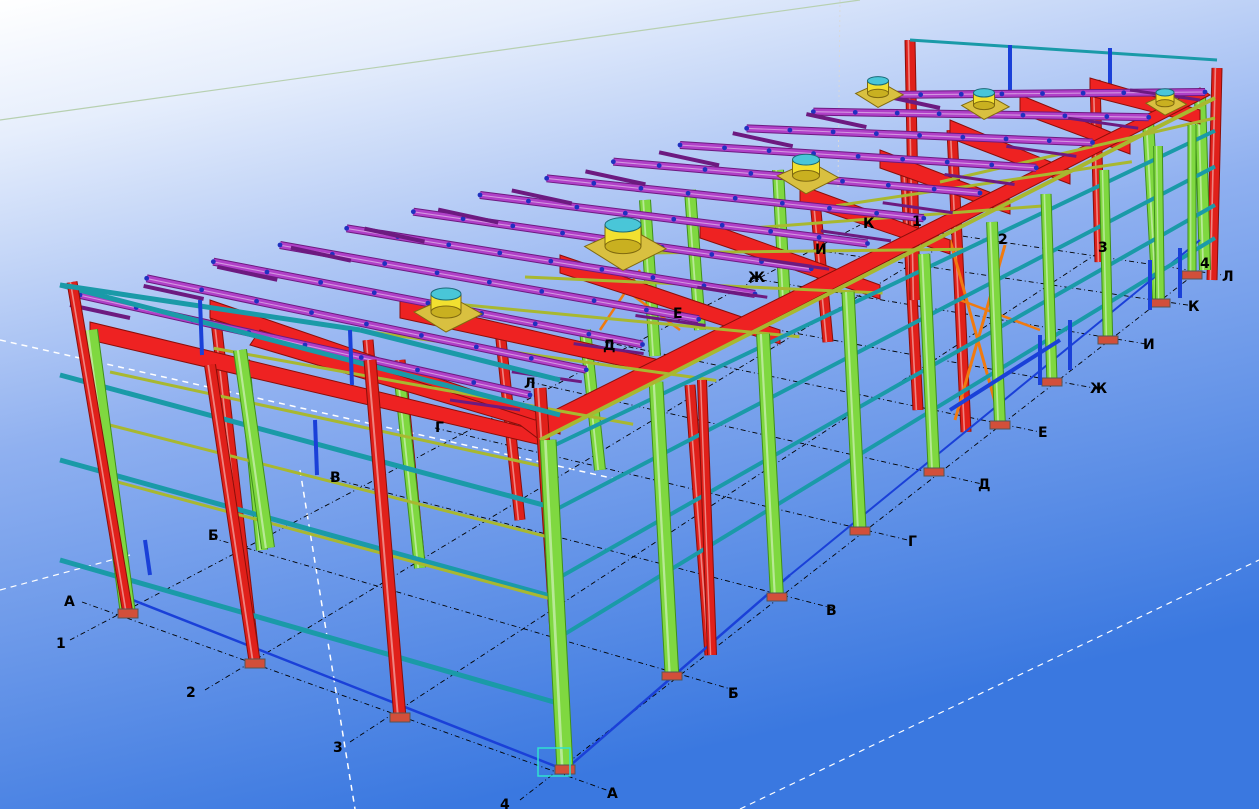  What do you see at coordinates (191, 693) in the screenshot?
I see `axis-number-2: 2` at bounding box center [191, 693].